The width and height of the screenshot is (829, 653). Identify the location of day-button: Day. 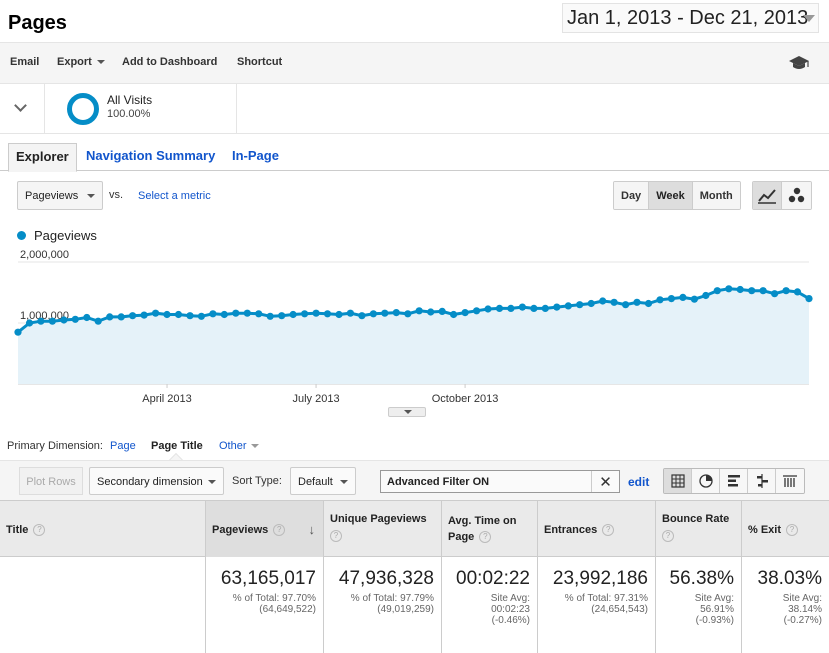
(632, 195).